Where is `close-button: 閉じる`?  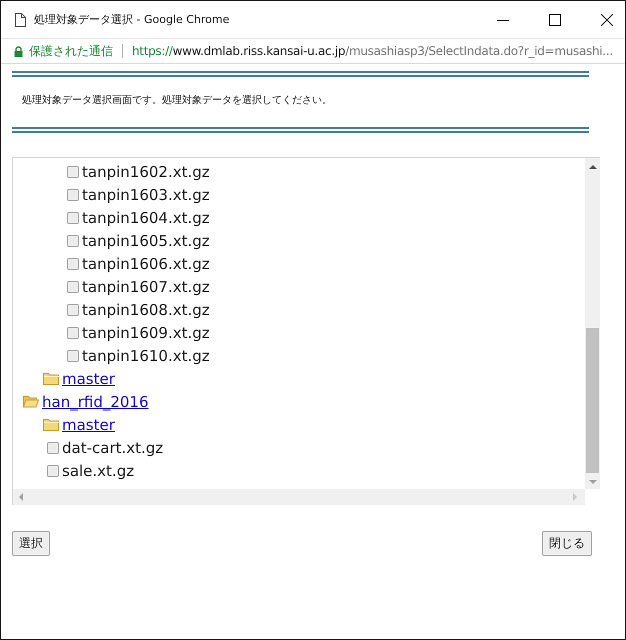 close-button: 閉じる is located at coordinates (567, 543).